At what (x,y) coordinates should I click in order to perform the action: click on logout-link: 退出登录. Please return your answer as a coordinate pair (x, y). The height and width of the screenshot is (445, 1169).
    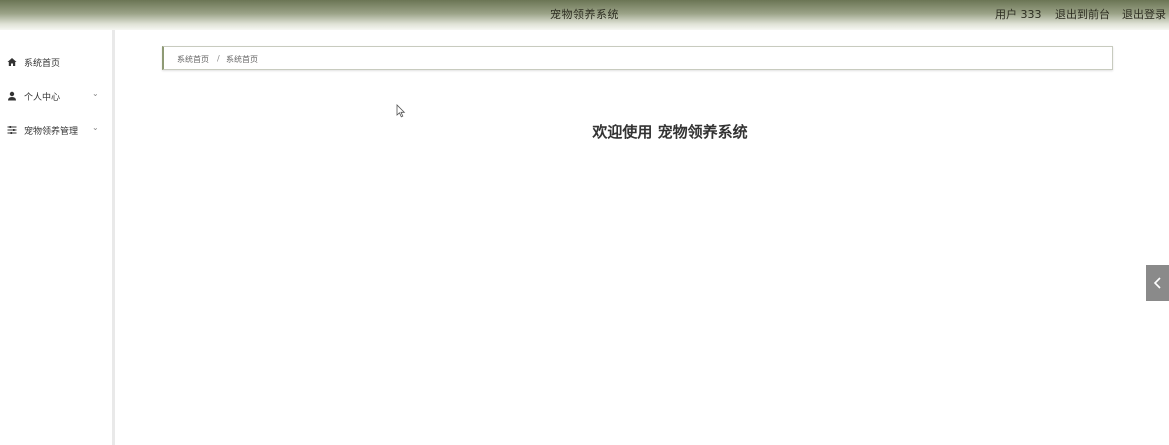
    Looking at the image, I should click on (1144, 14).